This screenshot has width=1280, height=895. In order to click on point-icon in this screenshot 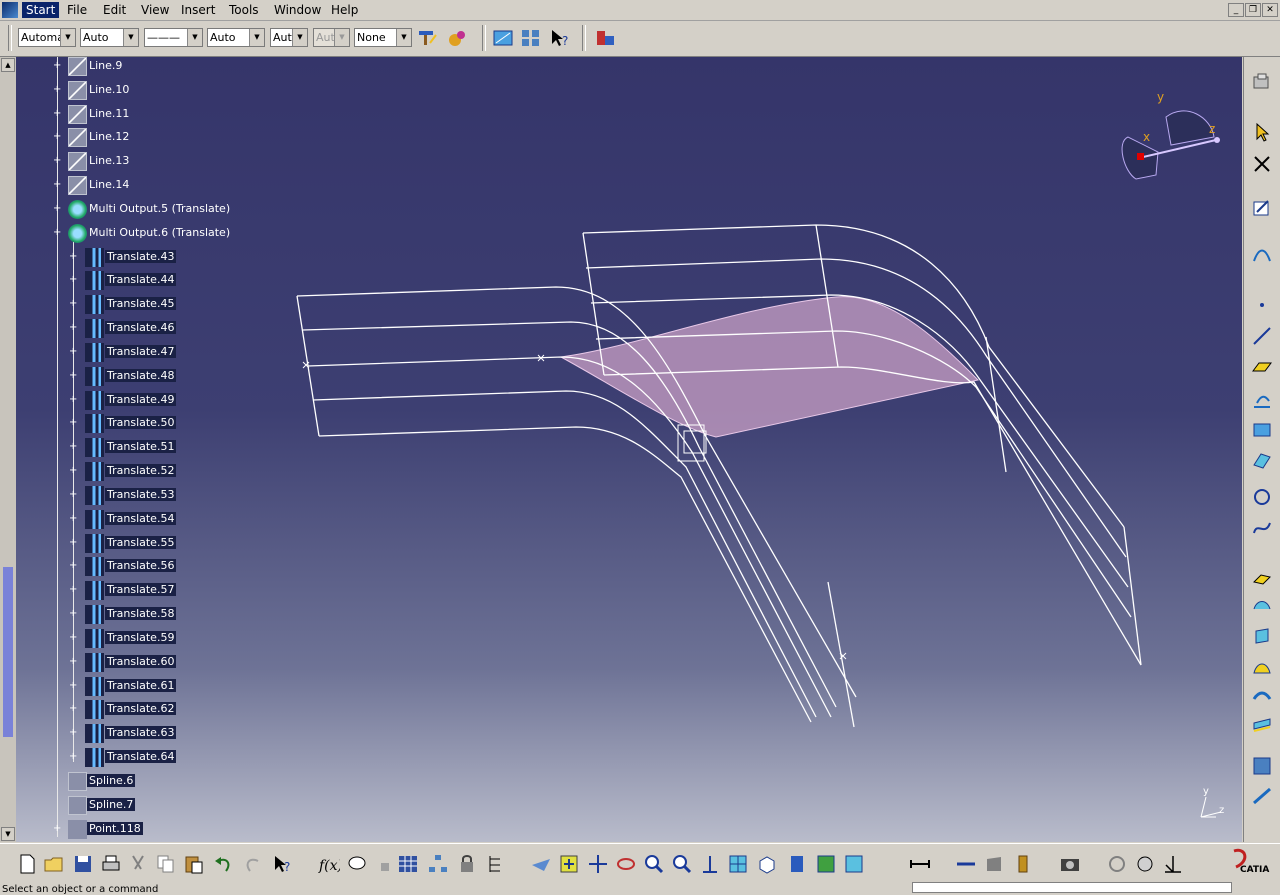, I will do `click(1262, 305)`.